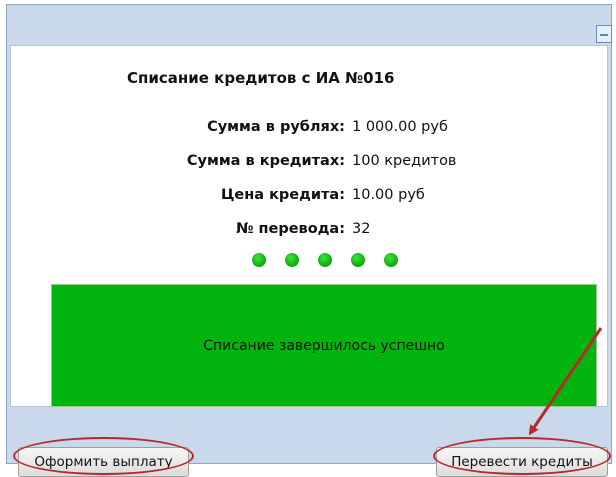  What do you see at coordinates (604, 34) in the screenshot?
I see `minimize-icon` at bounding box center [604, 34].